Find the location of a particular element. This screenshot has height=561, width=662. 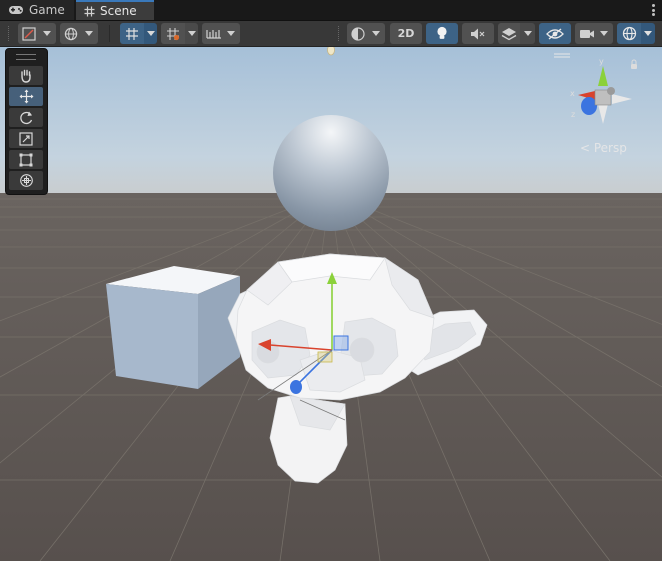

effects-toggle-button is located at coordinates (509, 33).